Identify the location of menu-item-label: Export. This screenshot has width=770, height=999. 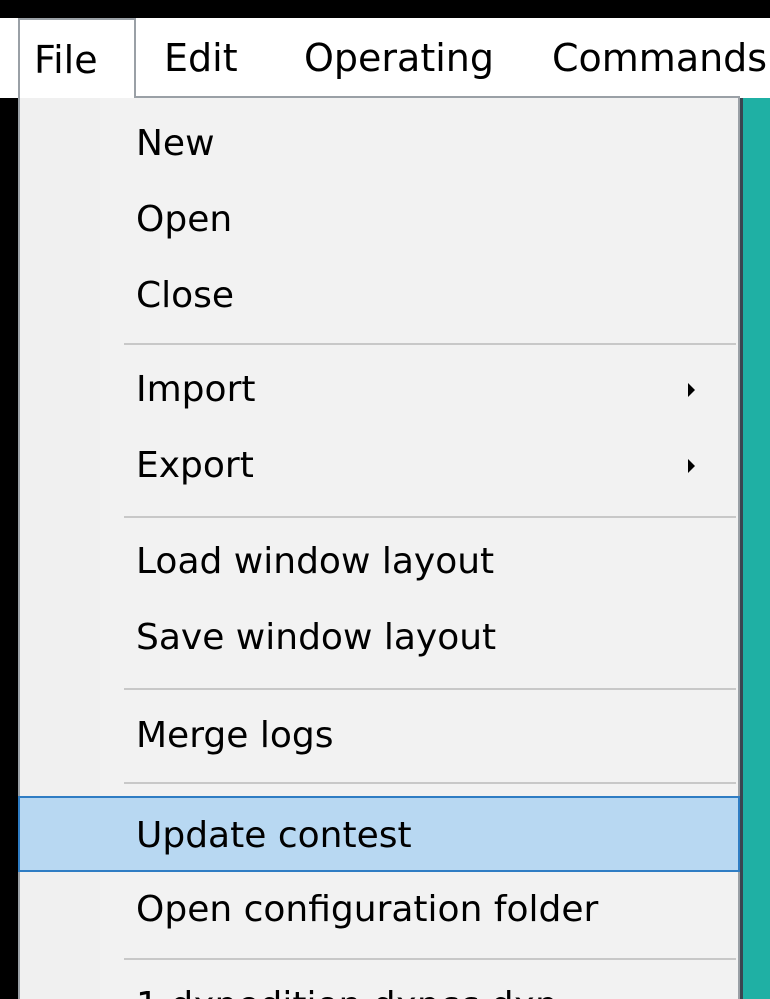
(195, 465).